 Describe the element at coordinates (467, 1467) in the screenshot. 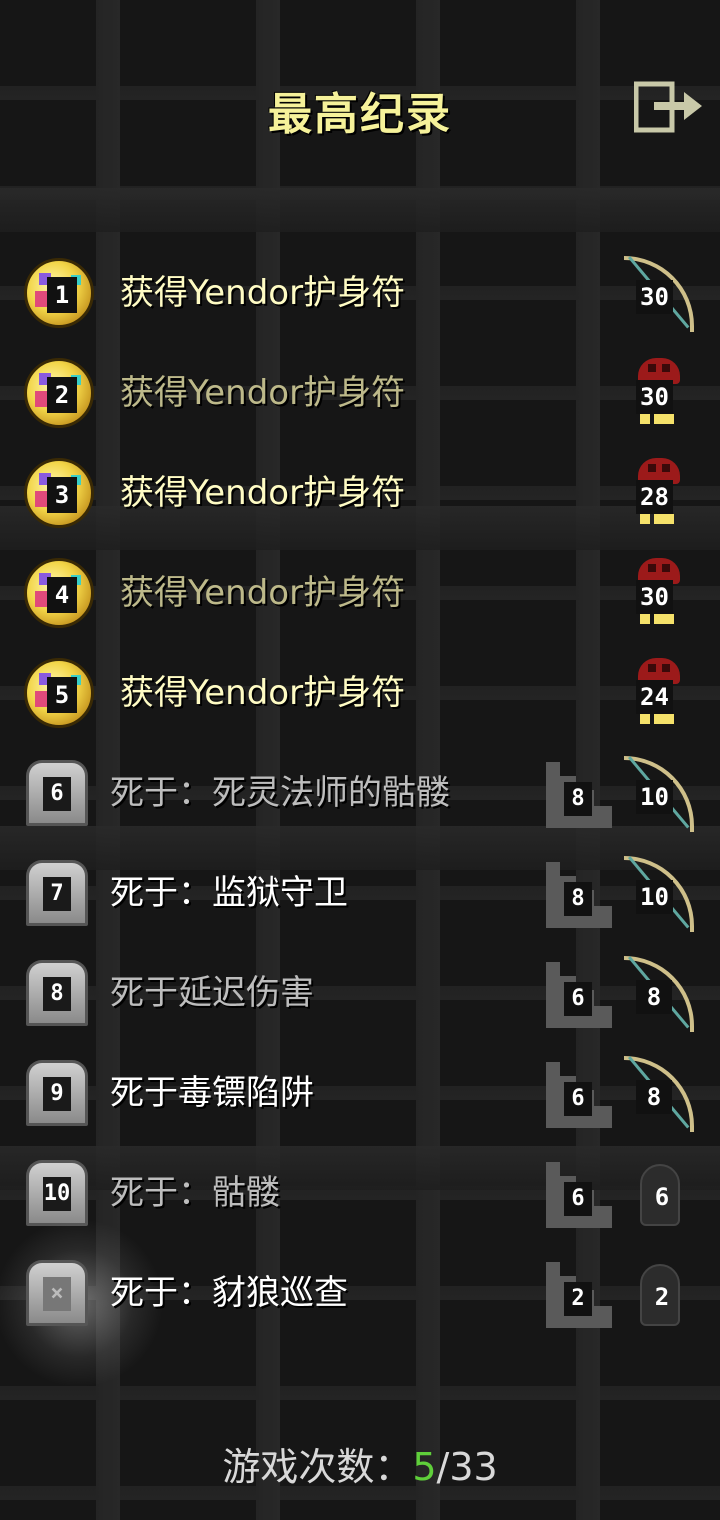

I see `games-total-count: /33` at that location.